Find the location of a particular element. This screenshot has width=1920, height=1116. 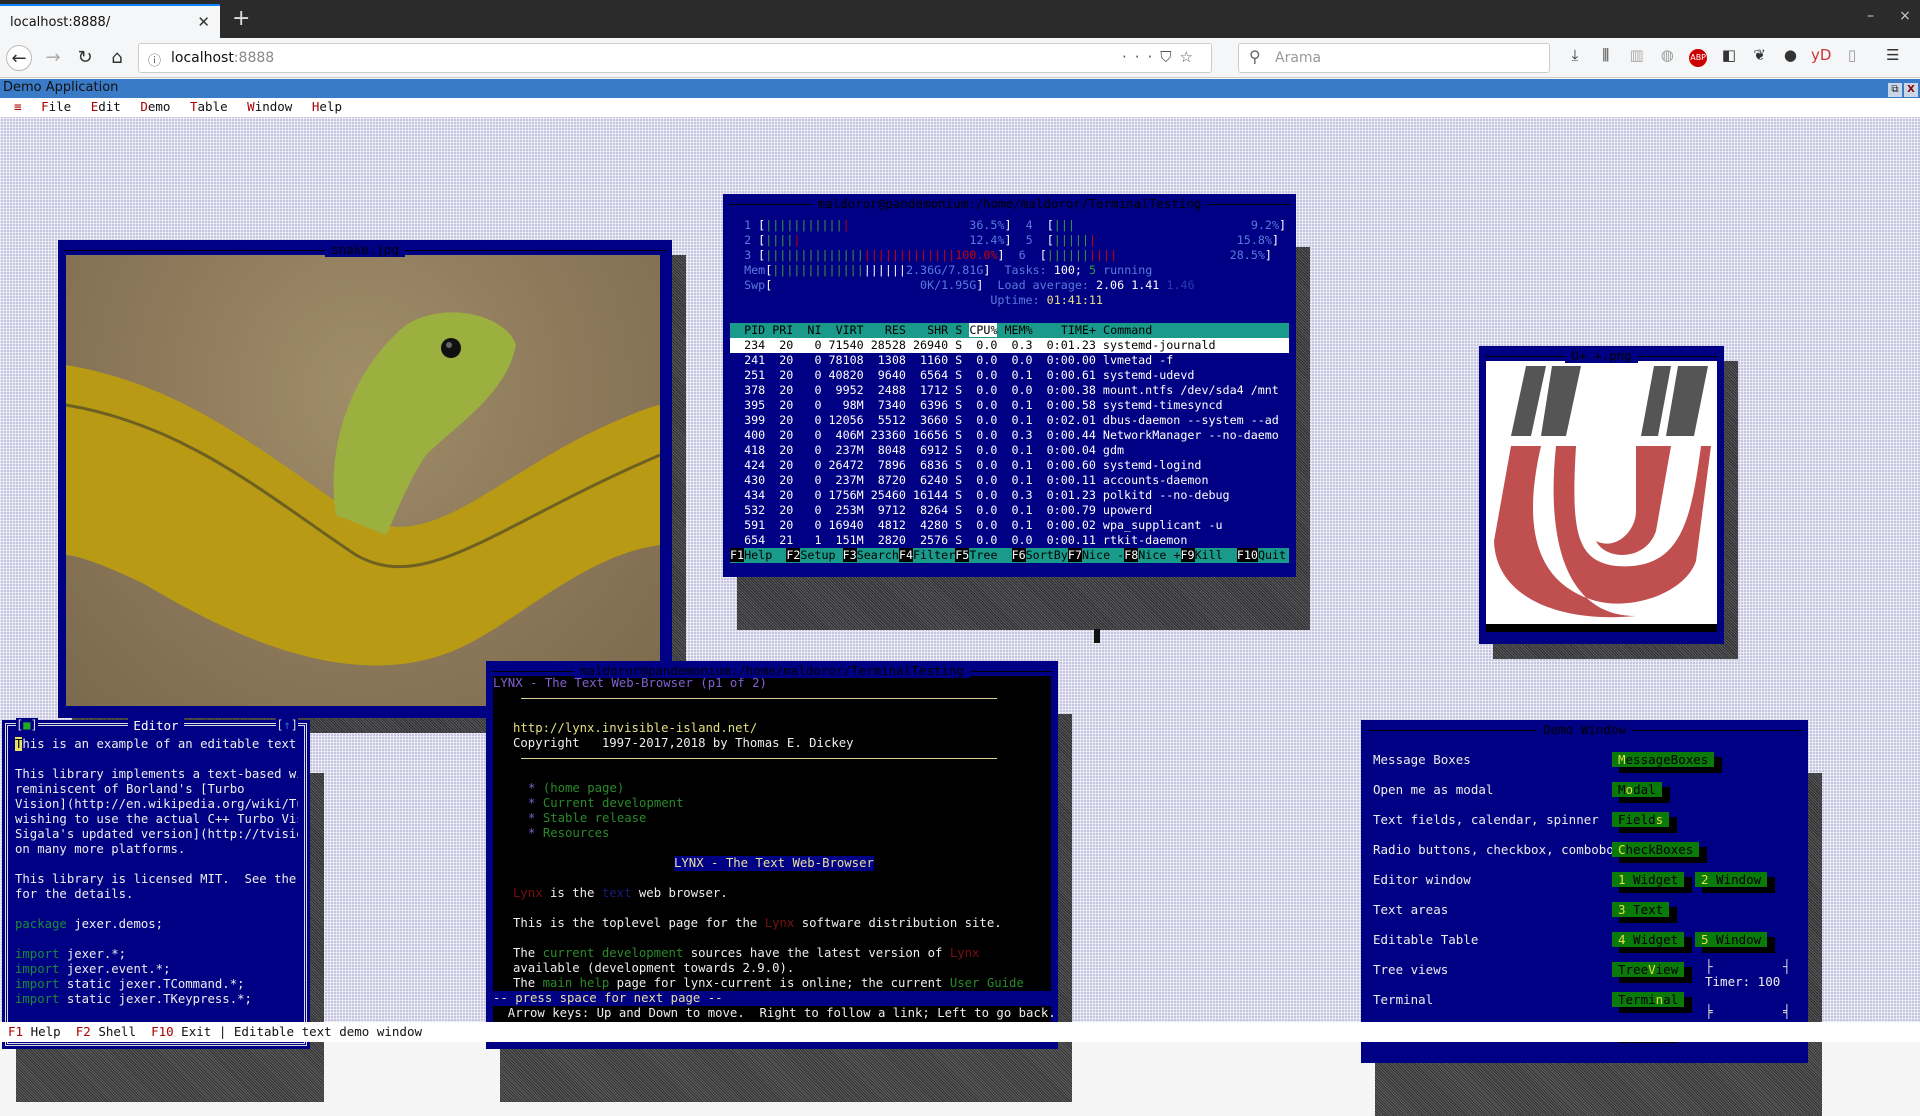

fkey-f2: F2Setup is located at coordinates (814, 555).